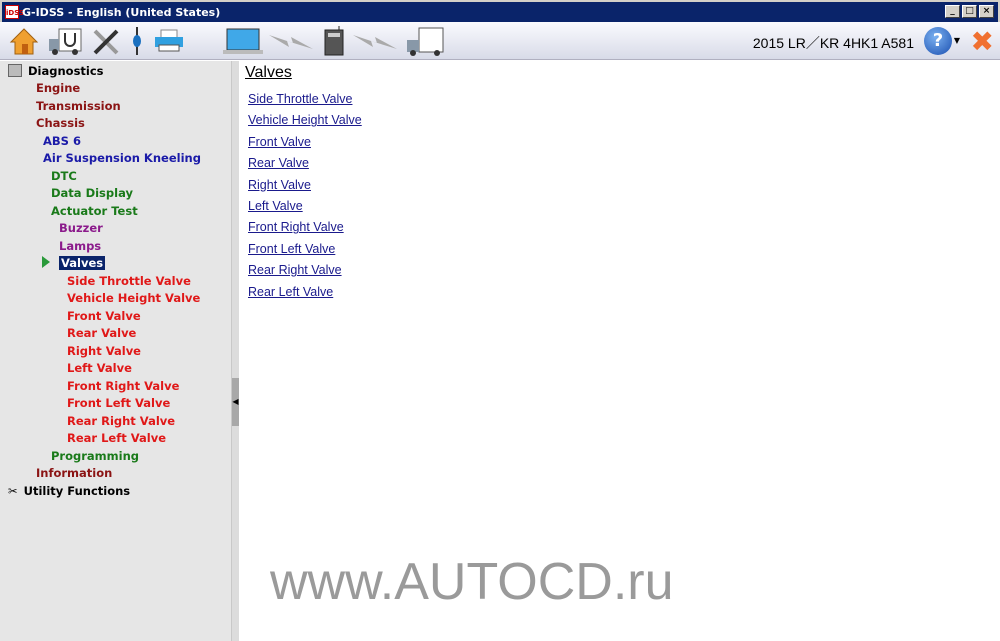 The height and width of the screenshot is (641, 1000). Describe the element at coordinates (279, 142) in the screenshot. I see `valve-link: Front Valve` at that location.